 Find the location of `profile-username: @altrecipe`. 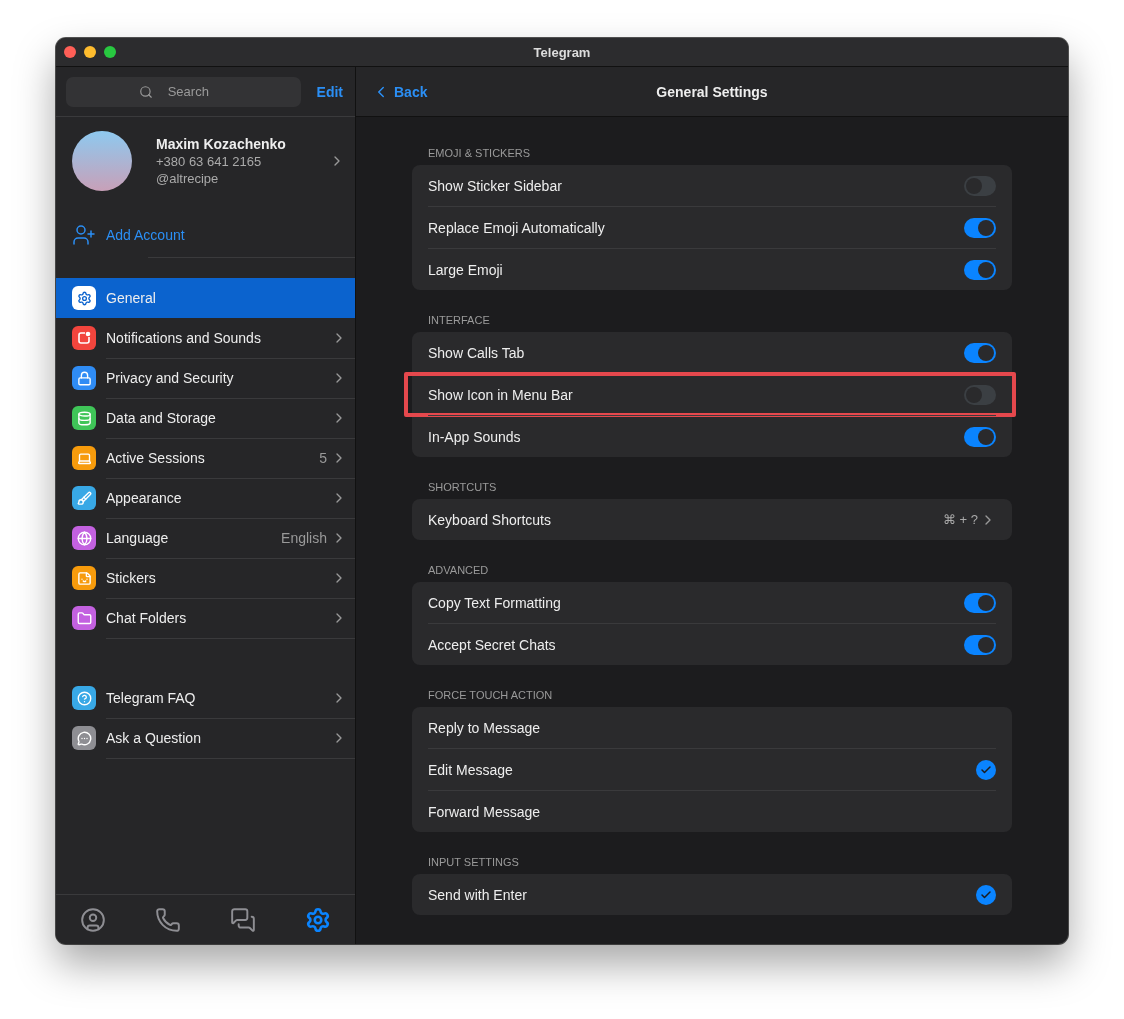

profile-username: @altrecipe is located at coordinates (188, 178).